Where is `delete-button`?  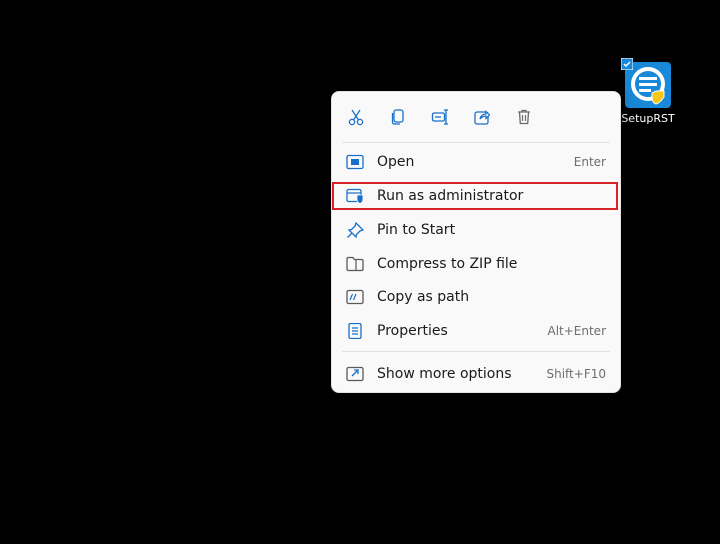
delete-button is located at coordinates (524, 117).